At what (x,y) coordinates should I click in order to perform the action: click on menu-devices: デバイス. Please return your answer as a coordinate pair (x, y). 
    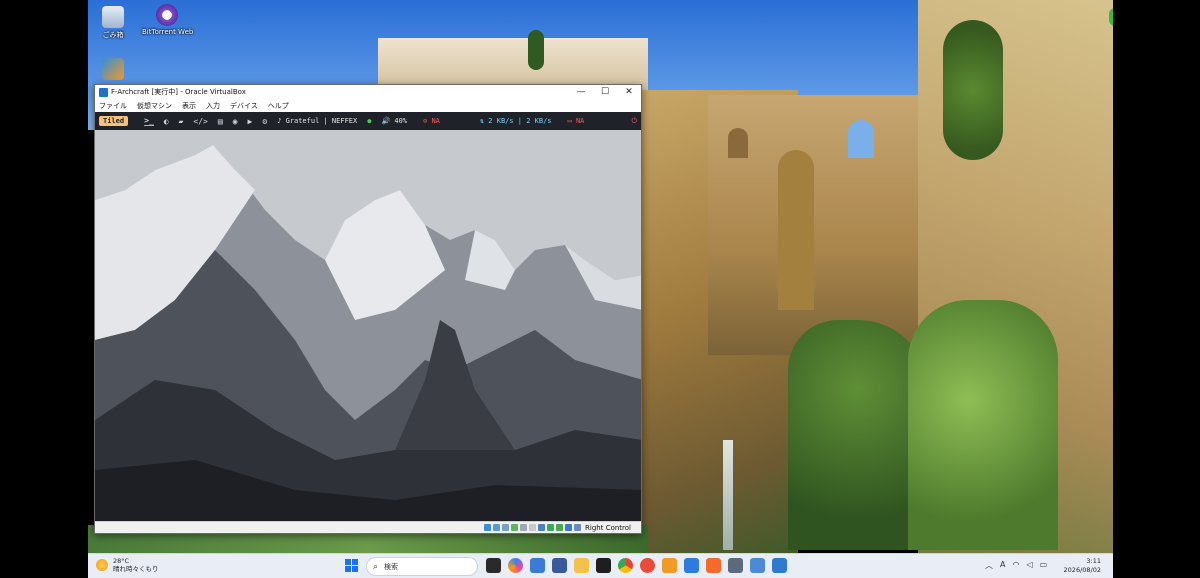
    Looking at the image, I should click on (244, 106).